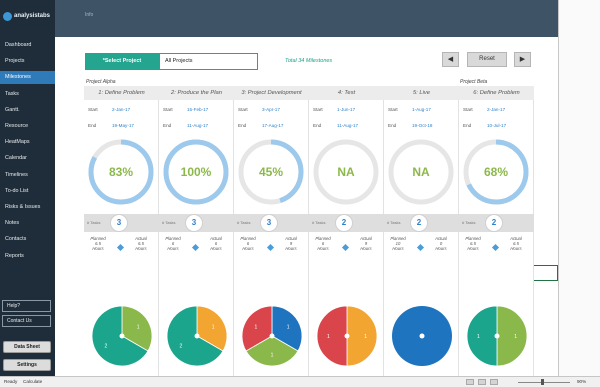  I want to click on next-button: ▶, so click(522, 59).